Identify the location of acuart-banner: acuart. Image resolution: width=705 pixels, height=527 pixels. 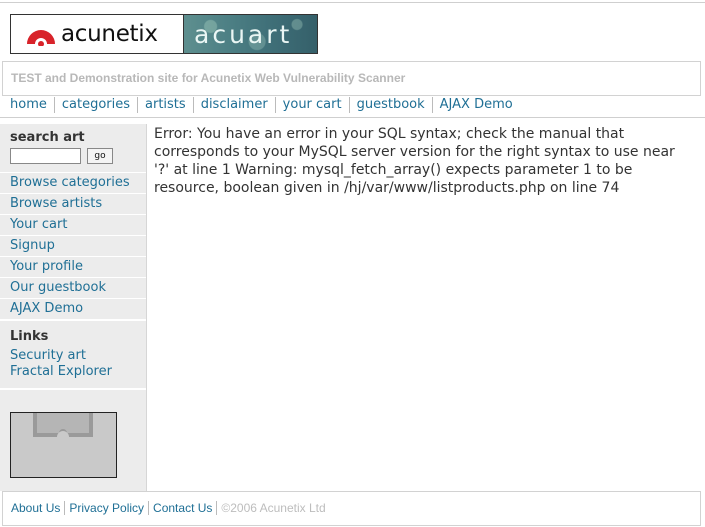
(250, 34).